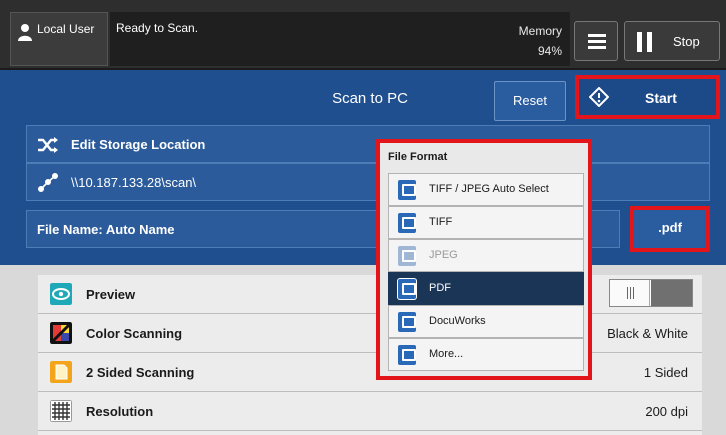 The image size is (726, 435). What do you see at coordinates (61, 411) in the screenshot?
I see `grid-icon` at bounding box center [61, 411].